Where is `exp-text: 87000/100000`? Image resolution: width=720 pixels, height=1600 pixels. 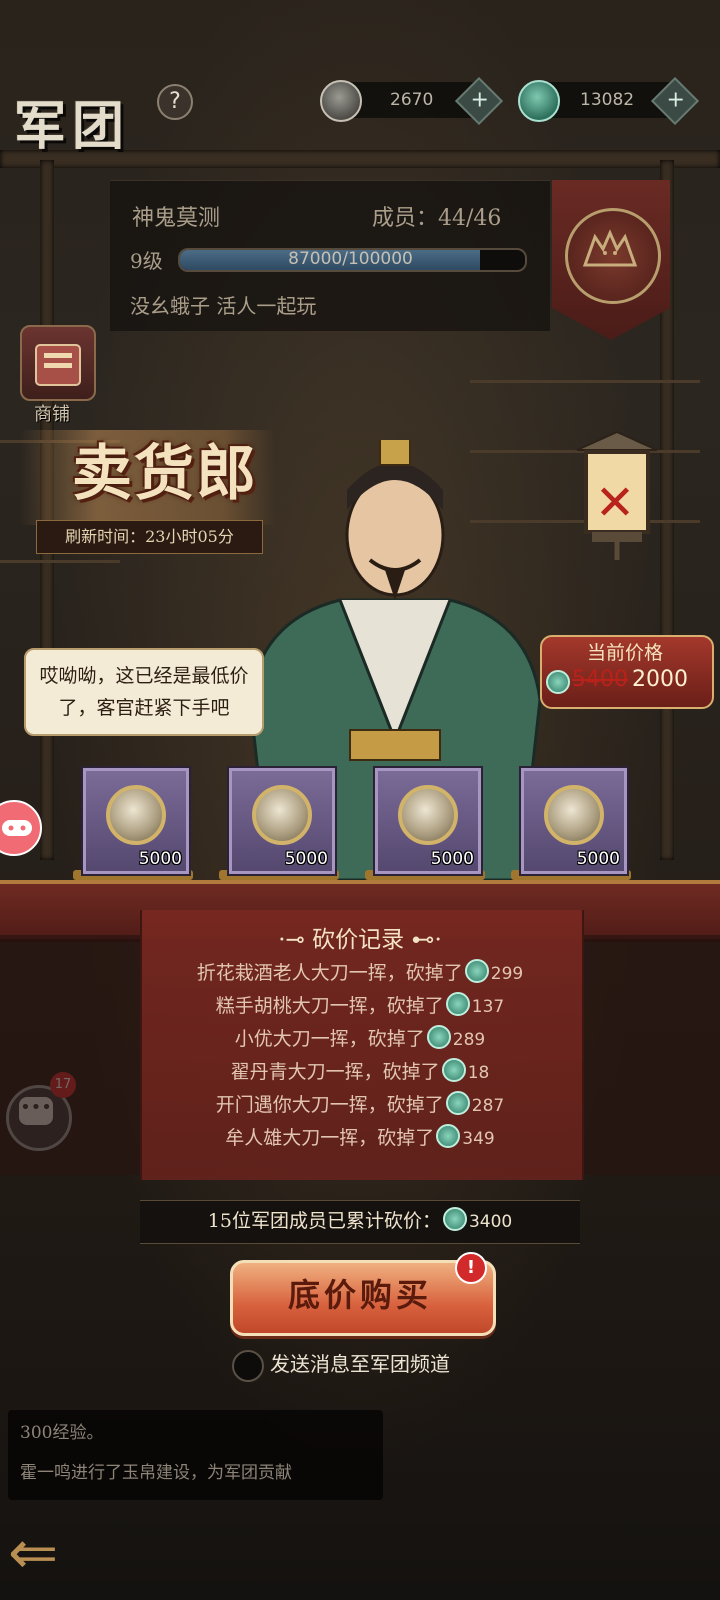
exp-text: 87000/100000 is located at coordinates (350, 259).